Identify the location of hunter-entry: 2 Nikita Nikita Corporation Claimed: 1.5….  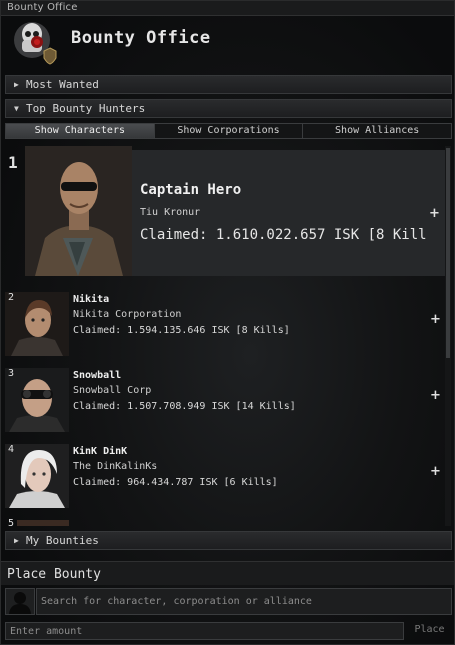
(225, 324).